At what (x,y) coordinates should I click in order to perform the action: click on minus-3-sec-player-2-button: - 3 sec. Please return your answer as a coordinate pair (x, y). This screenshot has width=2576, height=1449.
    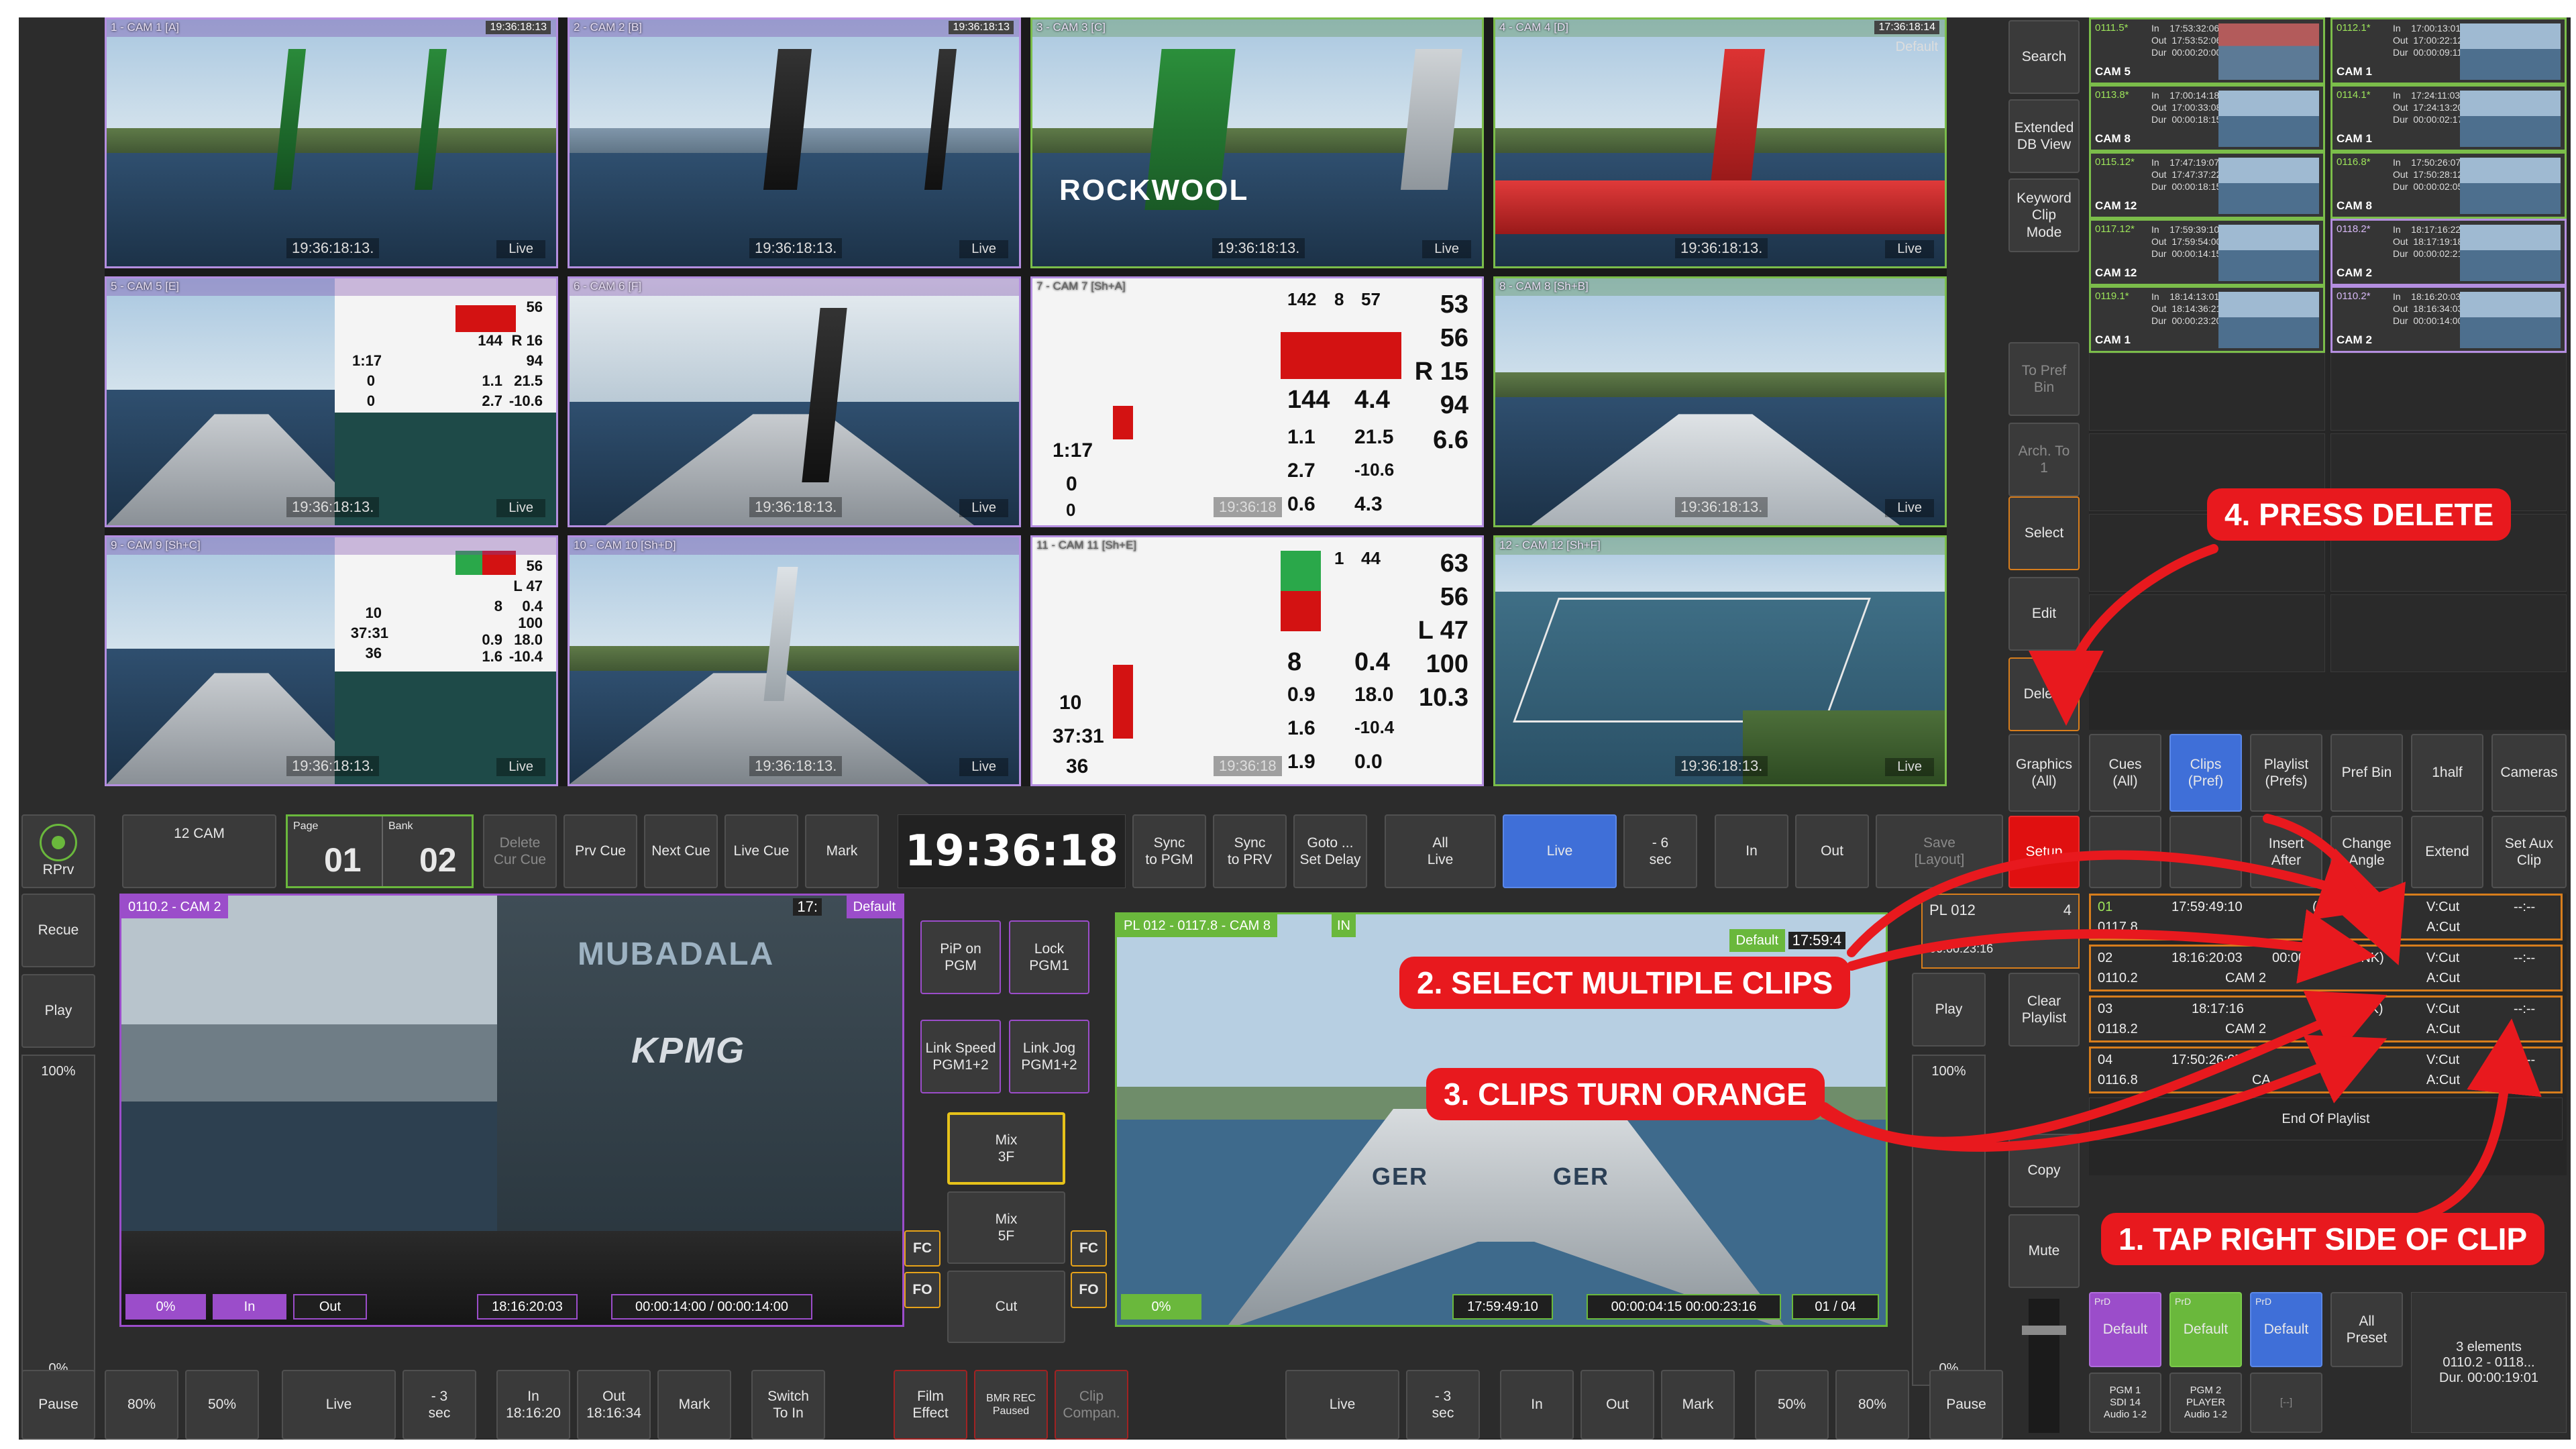
    Looking at the image, I should click on (1443, 1405).